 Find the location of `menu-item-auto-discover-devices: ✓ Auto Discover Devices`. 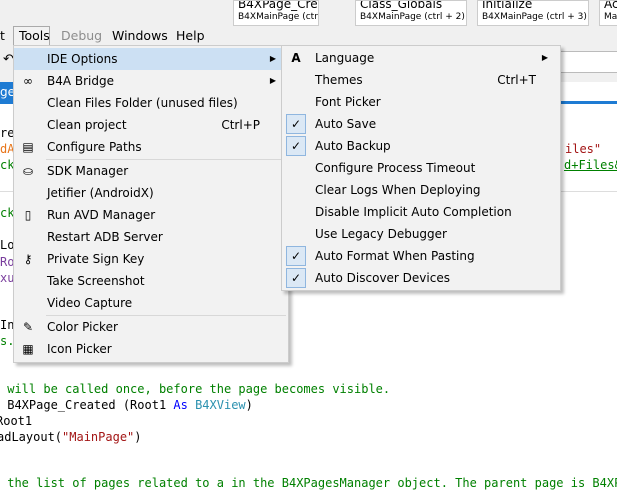

menu-item-auto-discover-devices: ✓ Auto Discover Devices is located at coordinates (421, 278).